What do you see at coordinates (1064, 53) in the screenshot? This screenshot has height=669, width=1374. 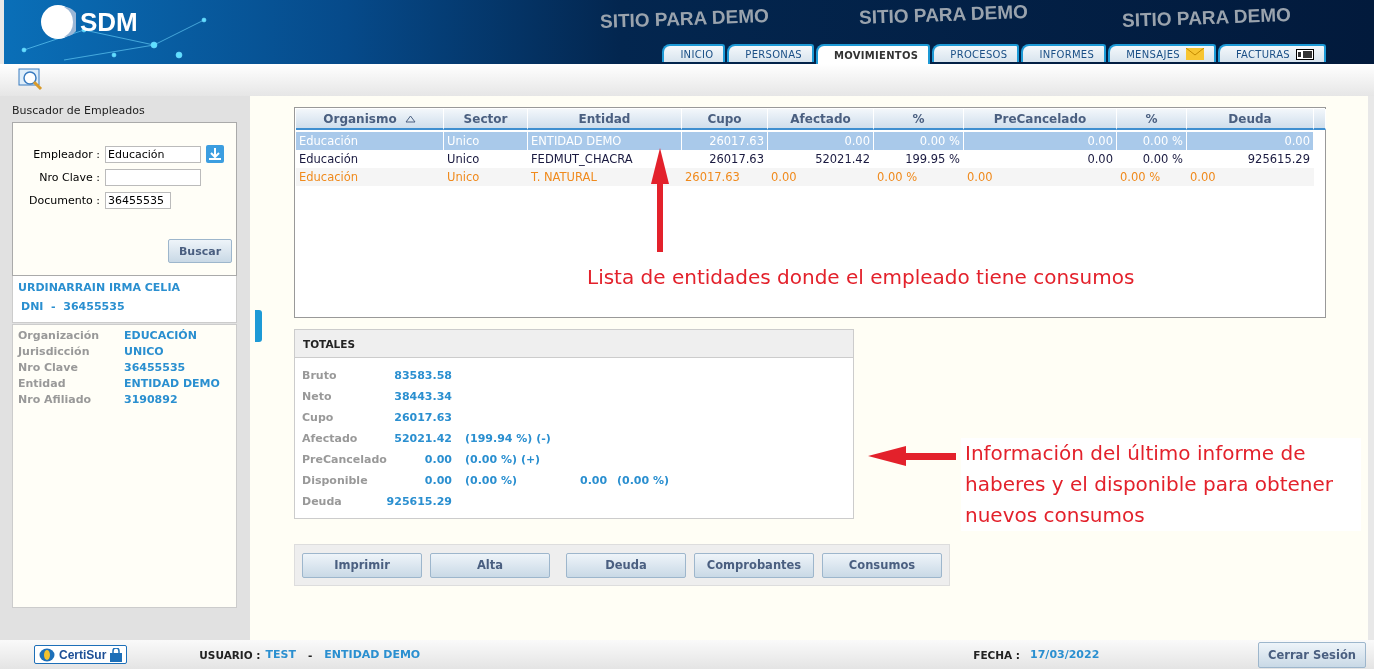 I see `nav-tab: INFORMES` at bounding box center [1064, 53].